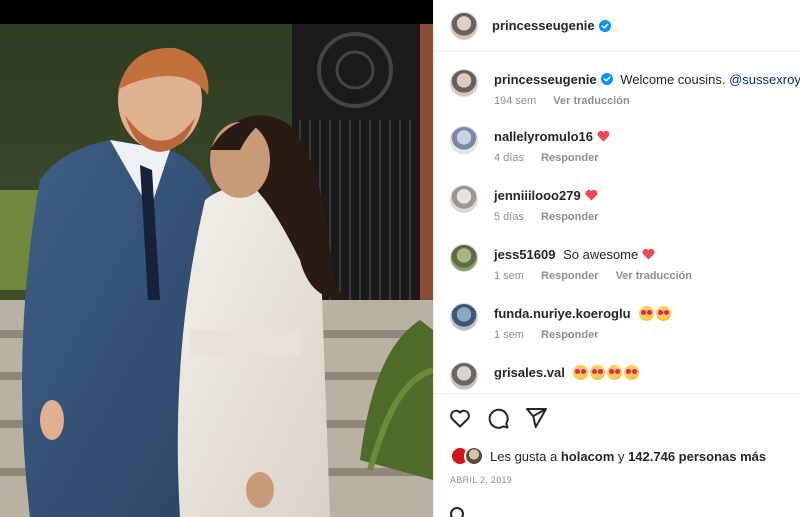 This screenshot has width=800, height=517. I want to click on likes-user: holacom, so click(587, 456).